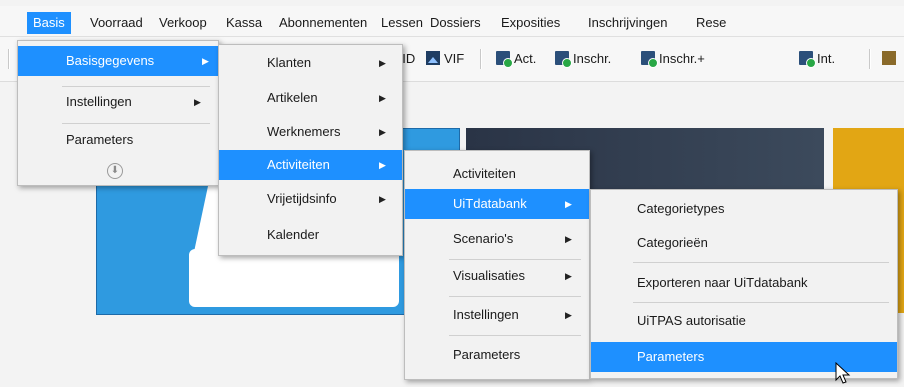  I want to click on registration-add-icon, so click(563, 59).